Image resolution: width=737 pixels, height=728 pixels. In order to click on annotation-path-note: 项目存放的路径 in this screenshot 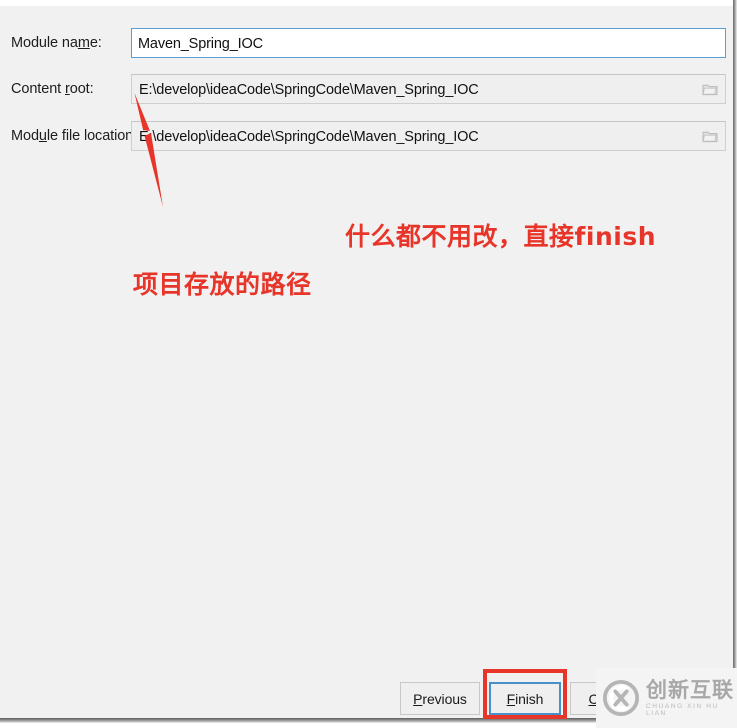, I will do `click(222, 284)`.